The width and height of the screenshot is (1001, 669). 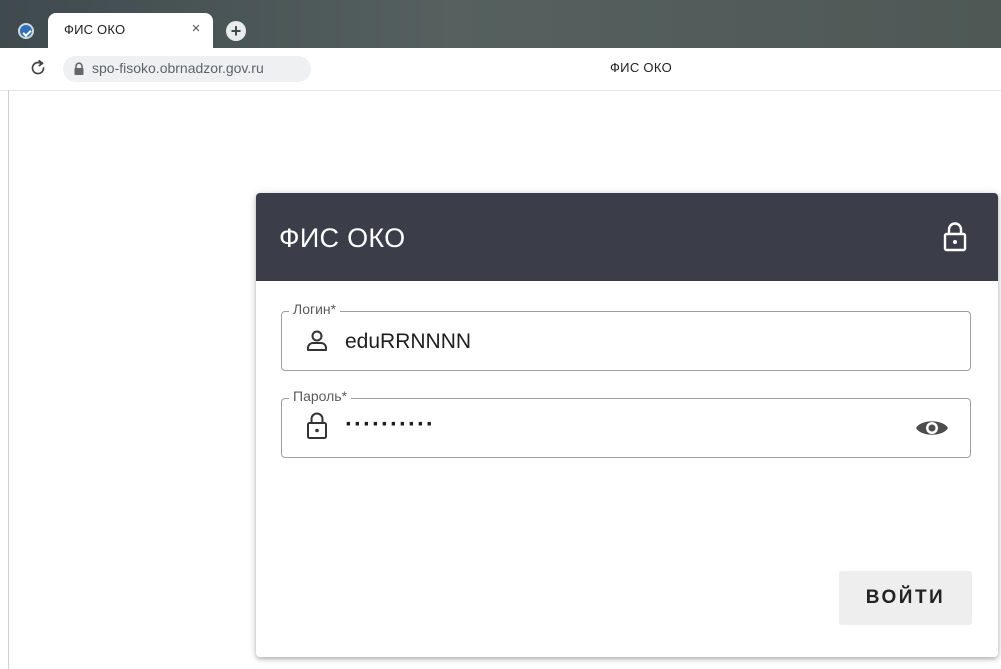 I want to click on tab-title: ФИС ОКО, so click(x=95, y=29).